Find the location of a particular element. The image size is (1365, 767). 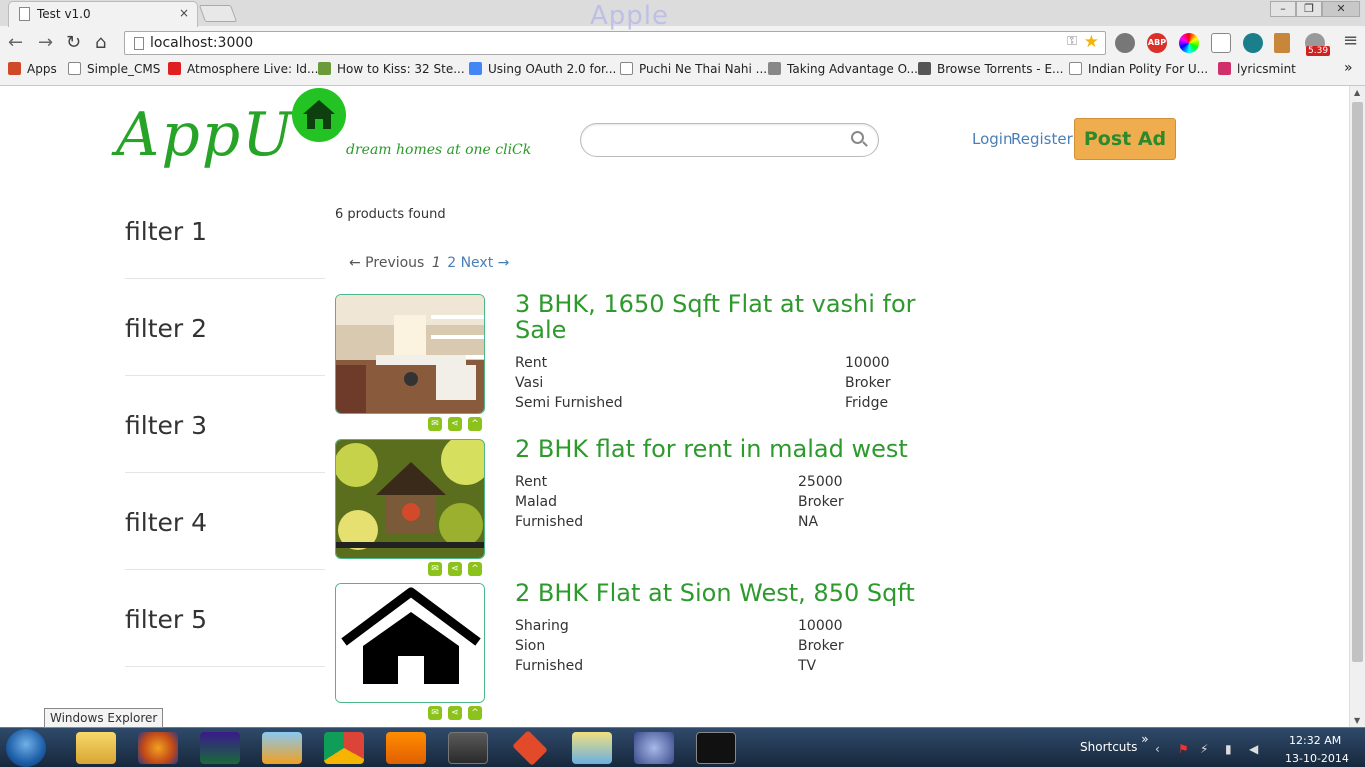

filter-item: filter 5 is located at coordinates (225, 636).